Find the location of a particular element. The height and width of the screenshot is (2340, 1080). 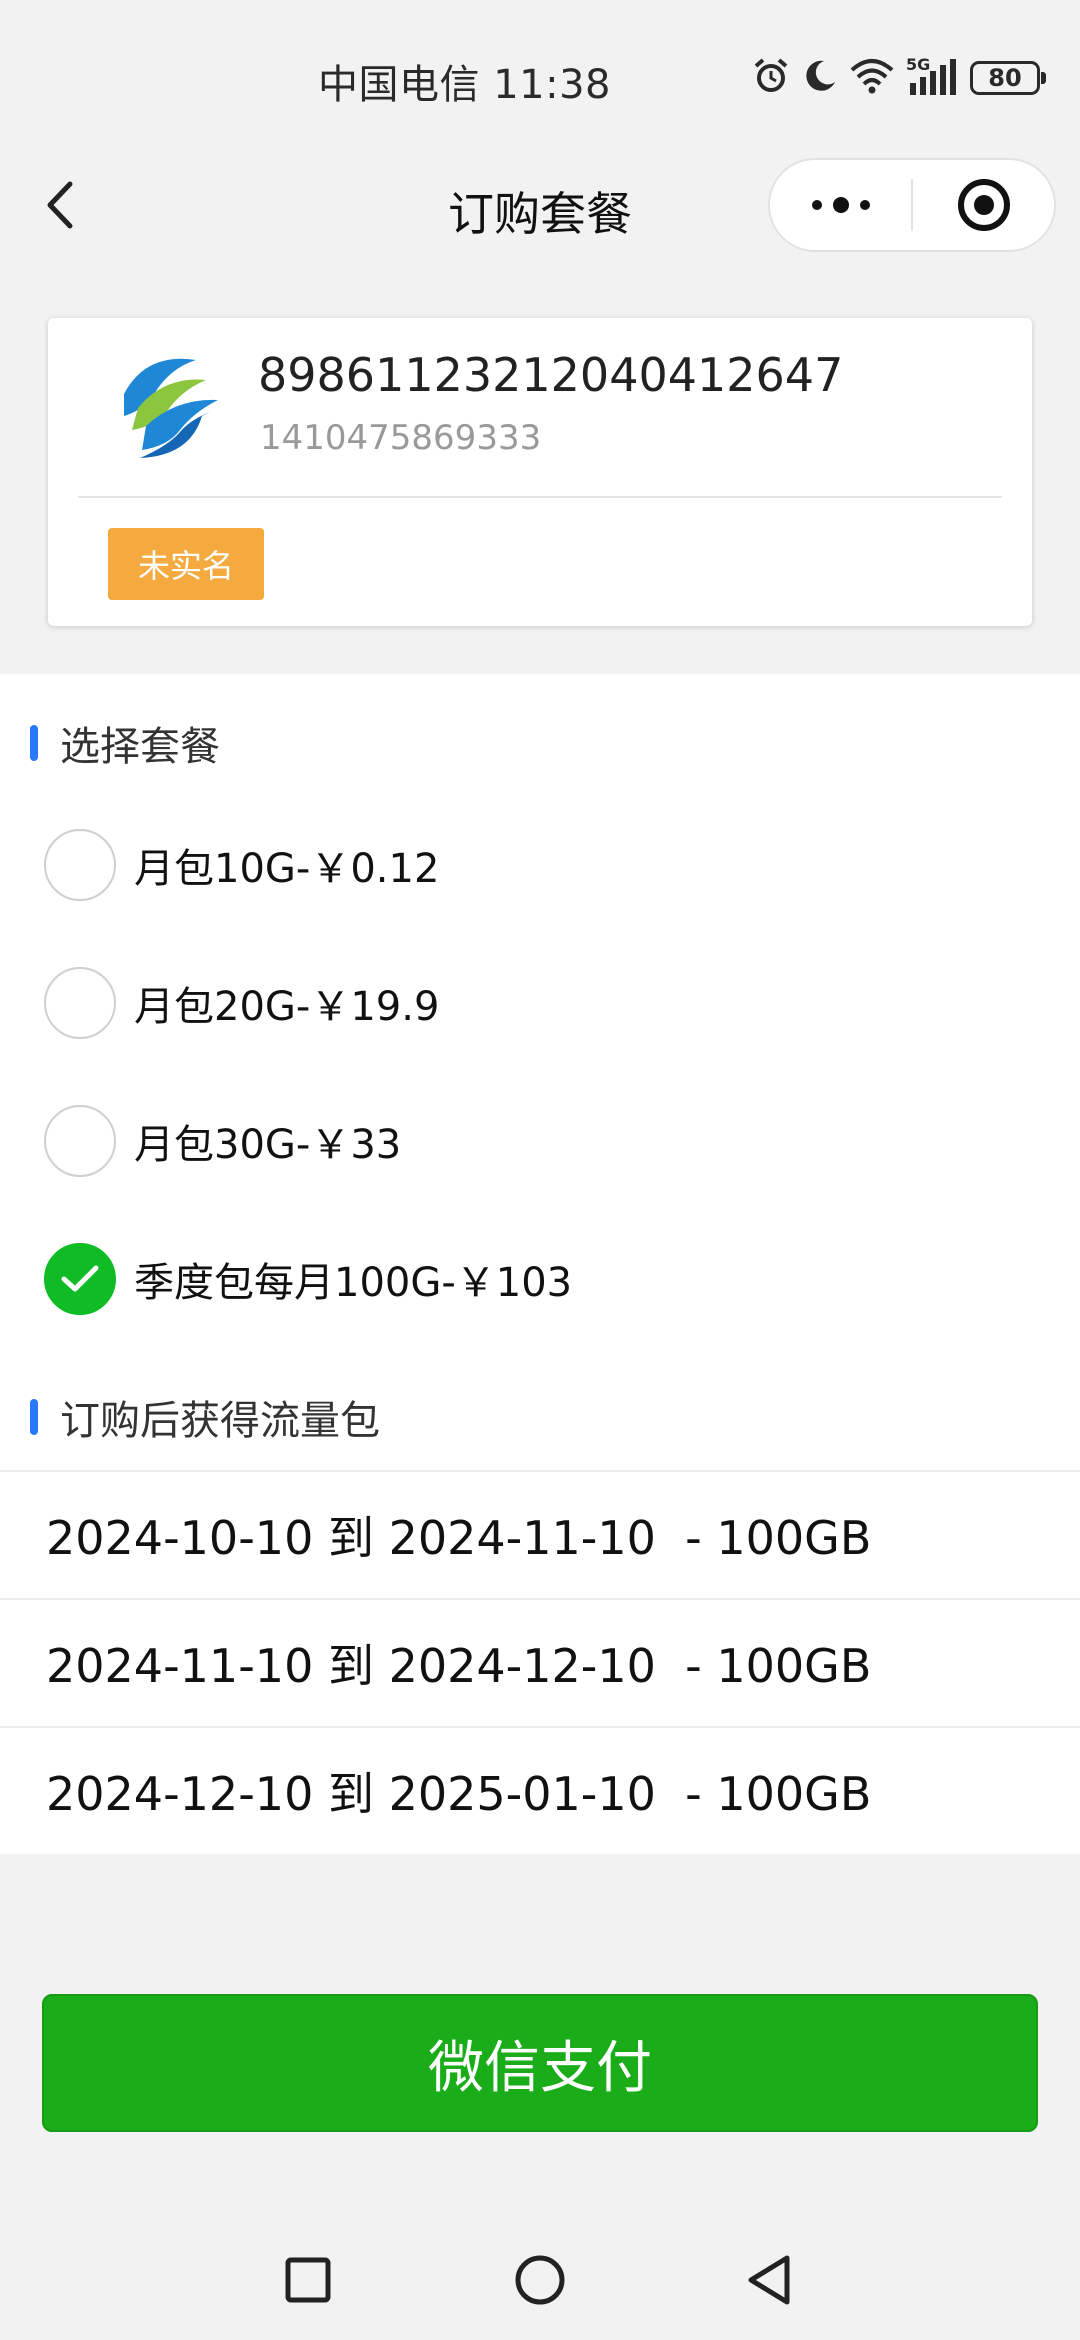

package-section-header: 订购后获得流量包 is located at coordinates (205, 1417).